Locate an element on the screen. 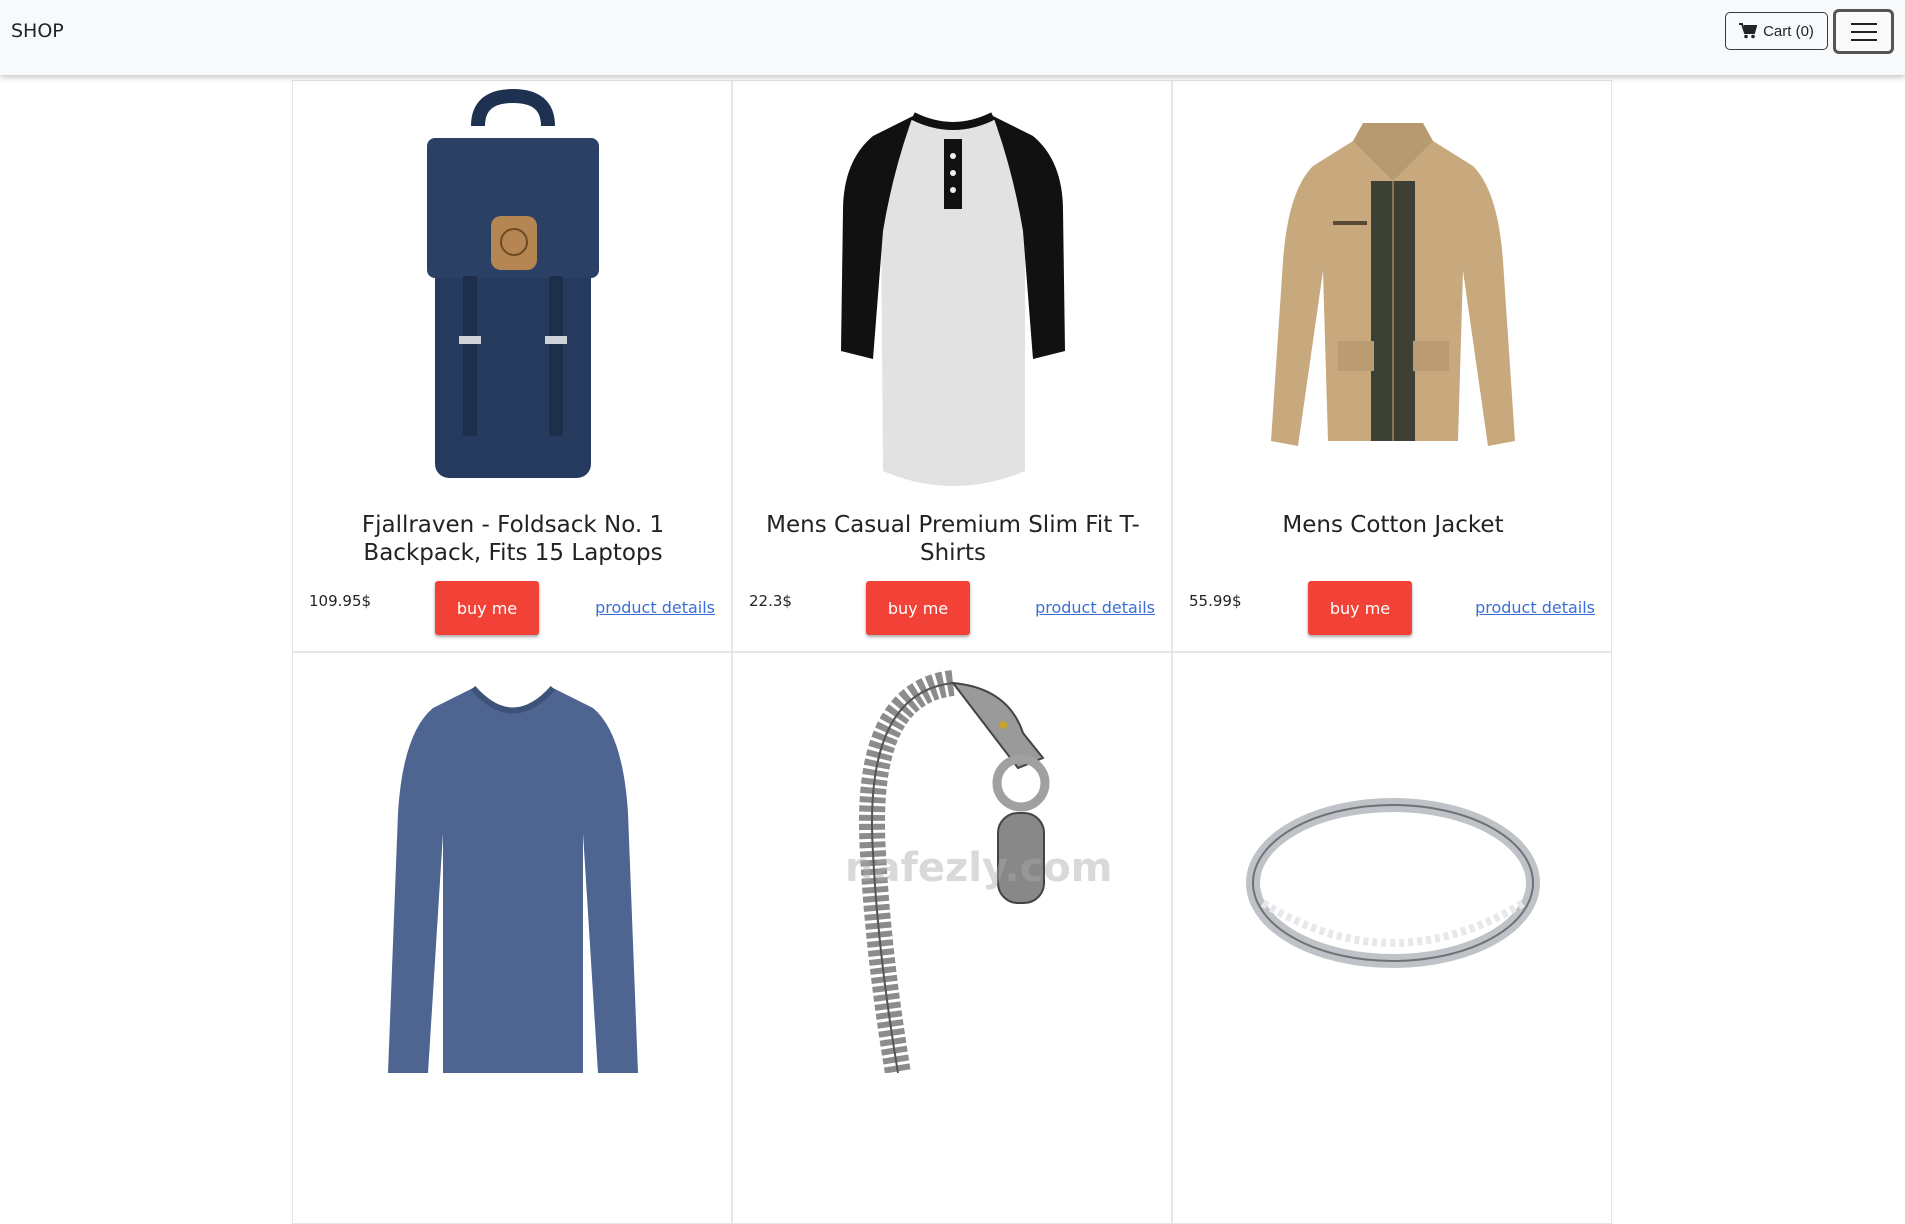 Image resolution: width=1905 pixels, height=1224 pixels. cart-button: Cart (0) is located at coordinates (1776, 31).